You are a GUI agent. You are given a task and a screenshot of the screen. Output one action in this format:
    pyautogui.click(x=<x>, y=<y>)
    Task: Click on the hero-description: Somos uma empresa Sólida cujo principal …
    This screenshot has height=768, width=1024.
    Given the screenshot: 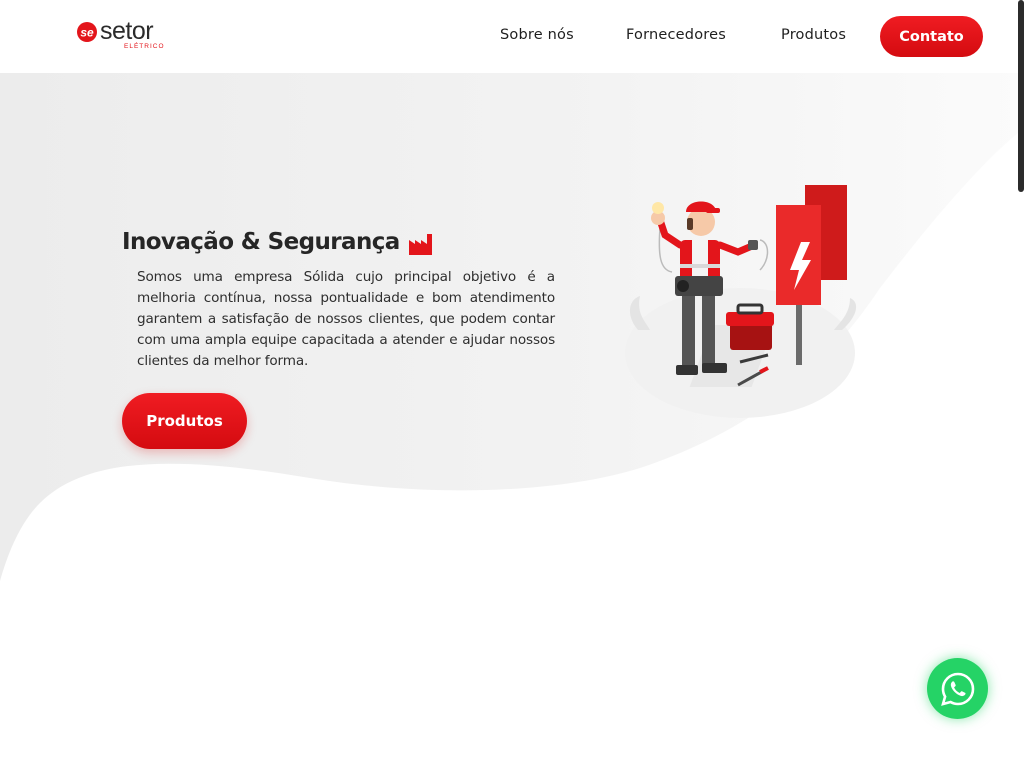 What is the action you would take?
    pyautogui.click(x=346, y=319)
    